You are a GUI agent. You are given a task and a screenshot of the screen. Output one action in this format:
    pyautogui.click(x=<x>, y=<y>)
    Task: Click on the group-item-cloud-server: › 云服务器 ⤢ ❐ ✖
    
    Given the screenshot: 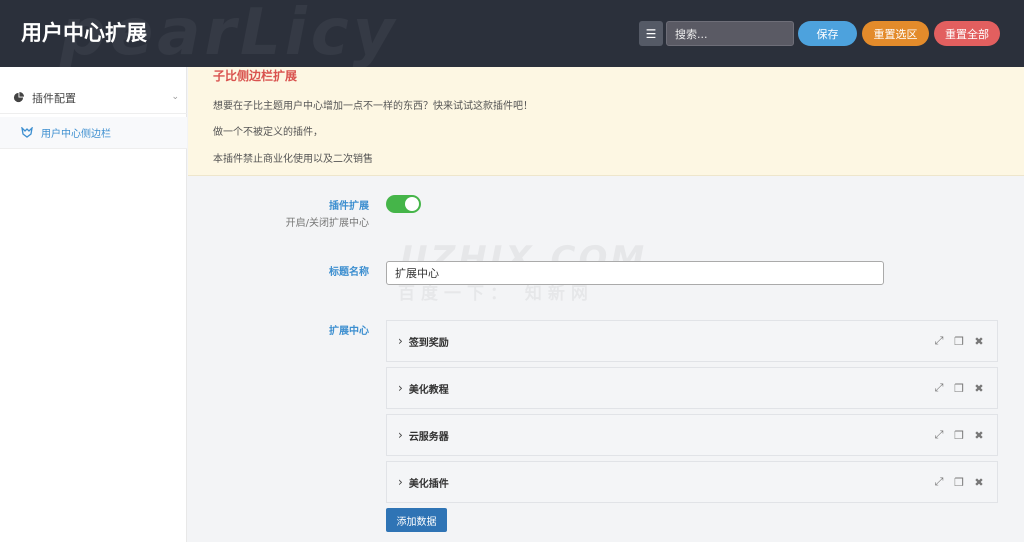 What is the action you would take?
    pyautogui.click(x=692, y=435)
    